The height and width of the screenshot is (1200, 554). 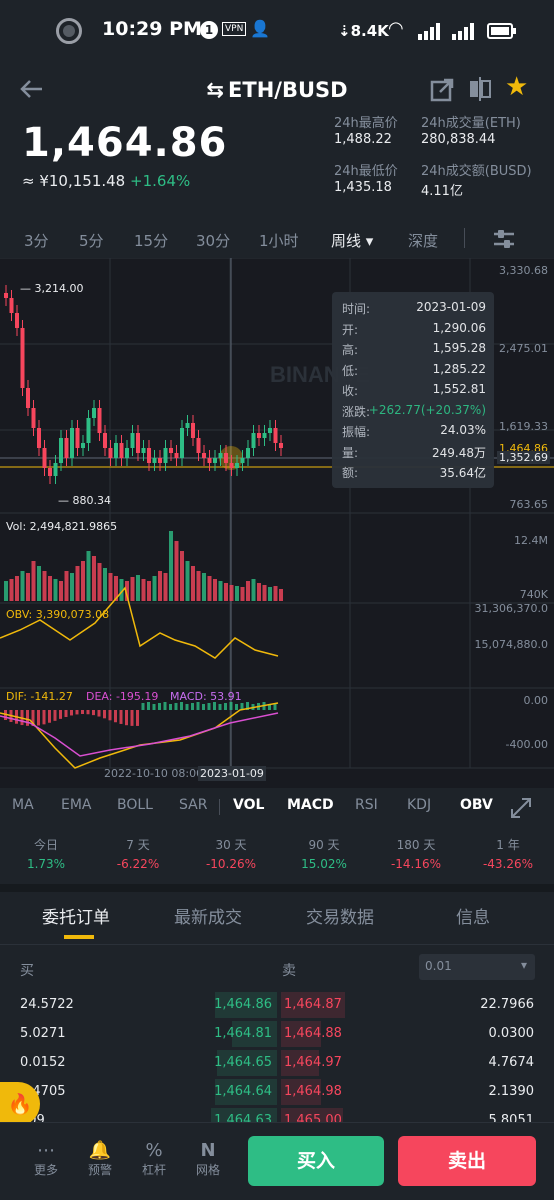 I want to click on tooltip-row: 高: 1,595.28, so click(x=414, y=350).